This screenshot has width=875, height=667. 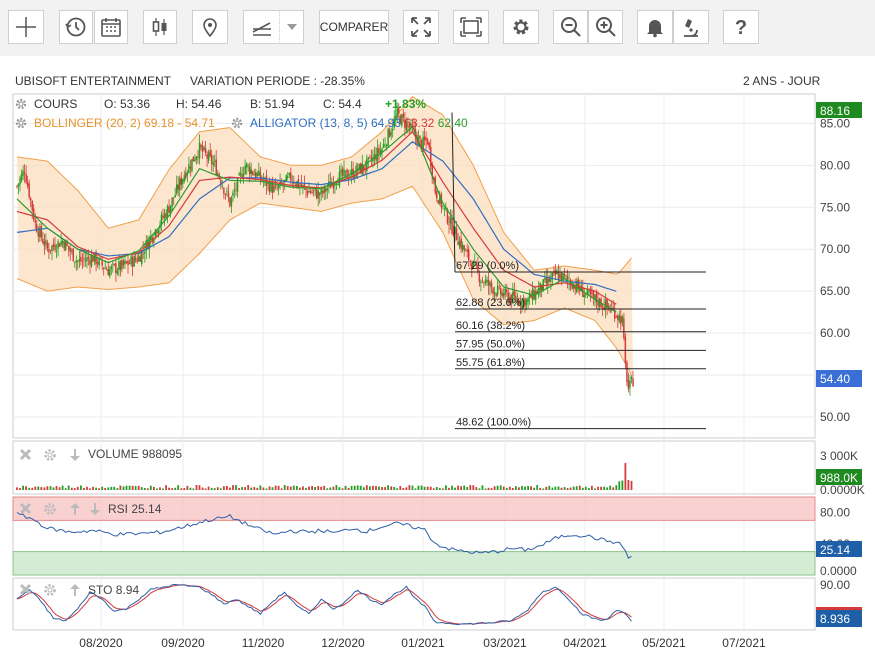 What do you see at coordinates (490, 326) in the screenshot?
I see `fibonacci-level-label: 60.16 (38.2%)` at bounding box center [490, 326].